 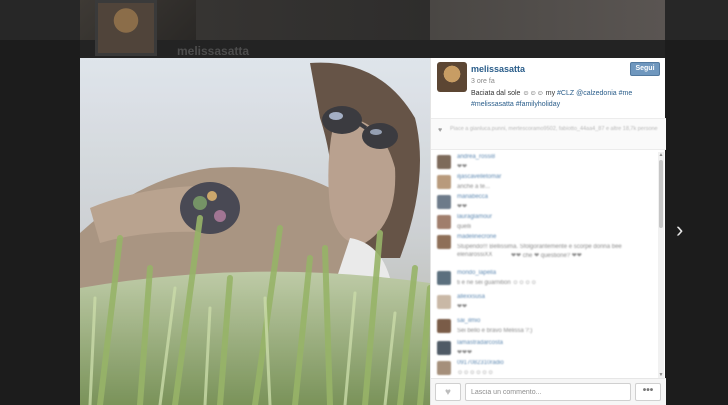 I want to click on background-profile-bar, so click(x=372, y=49).